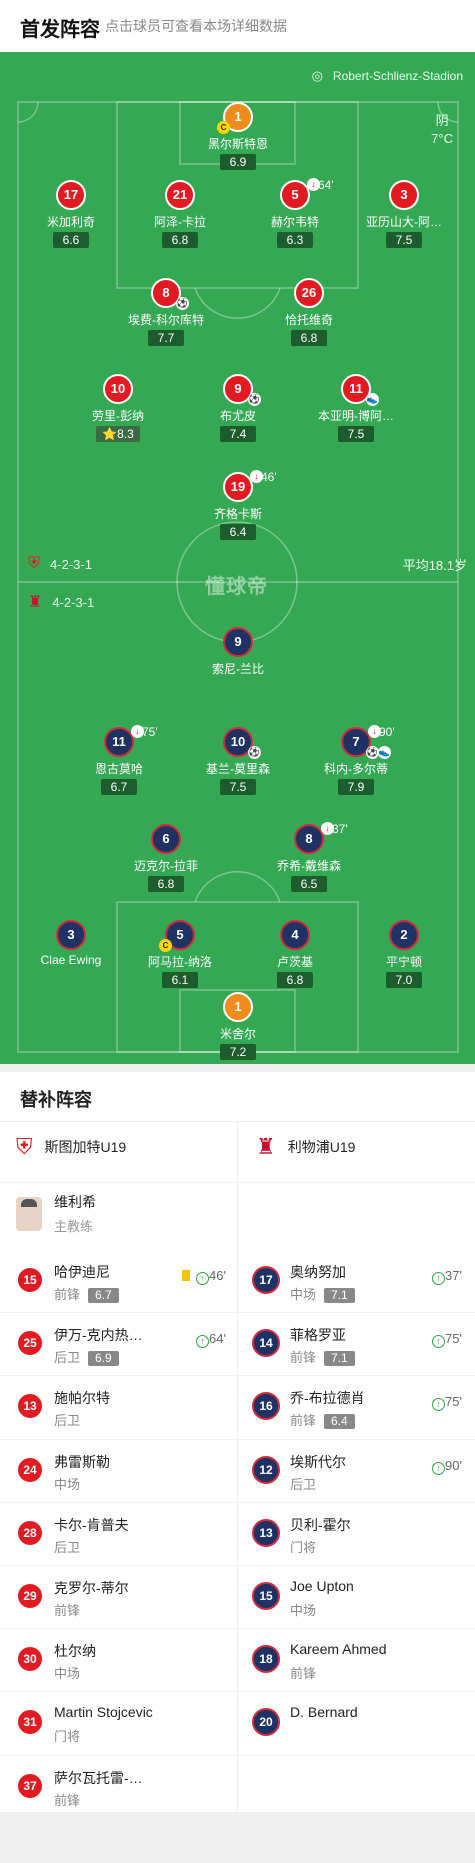 This screenshot has height=1863, width=475. What do you see at coordinates (67, 1610) in the screenshot?
I see `sub-spos: 前锋` at bounding box center [67, 1610].